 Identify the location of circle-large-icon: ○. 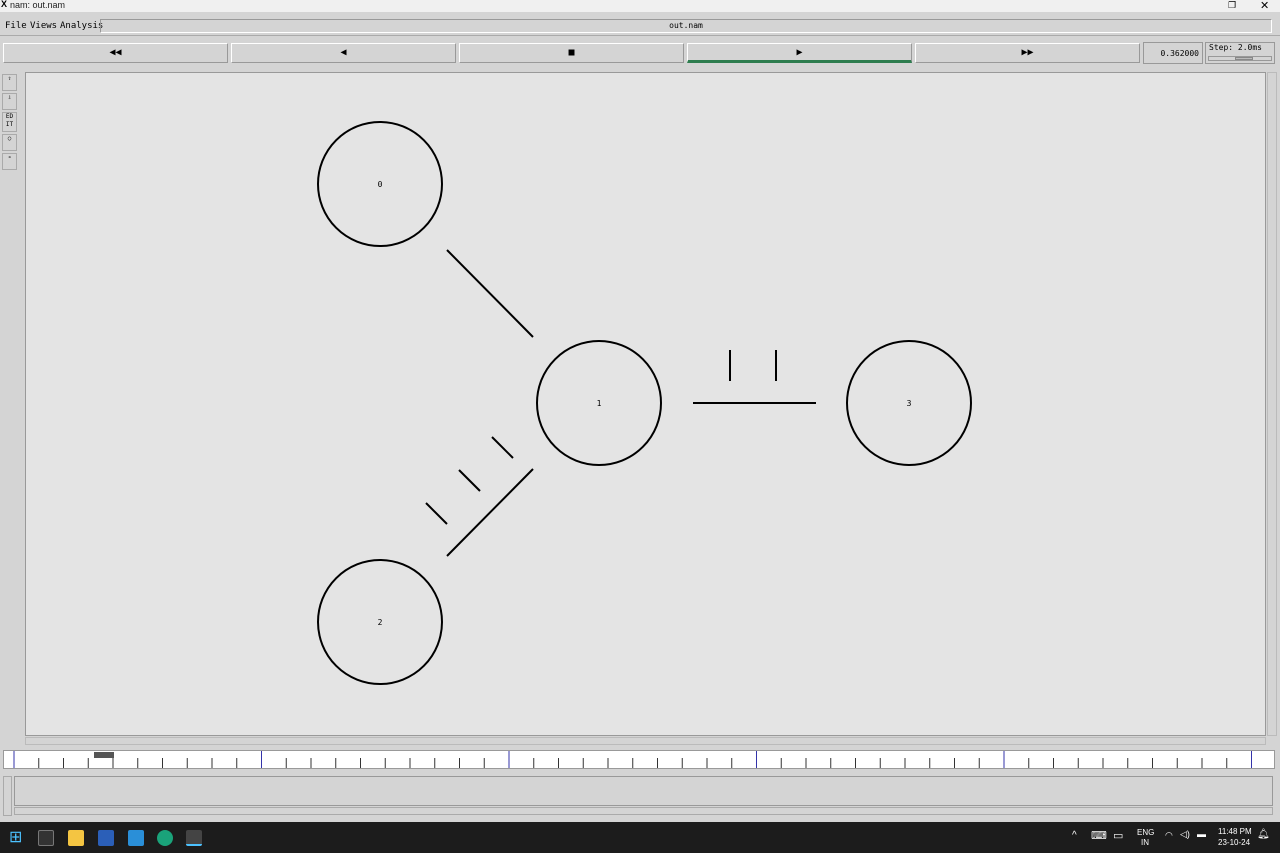
(9, 142).